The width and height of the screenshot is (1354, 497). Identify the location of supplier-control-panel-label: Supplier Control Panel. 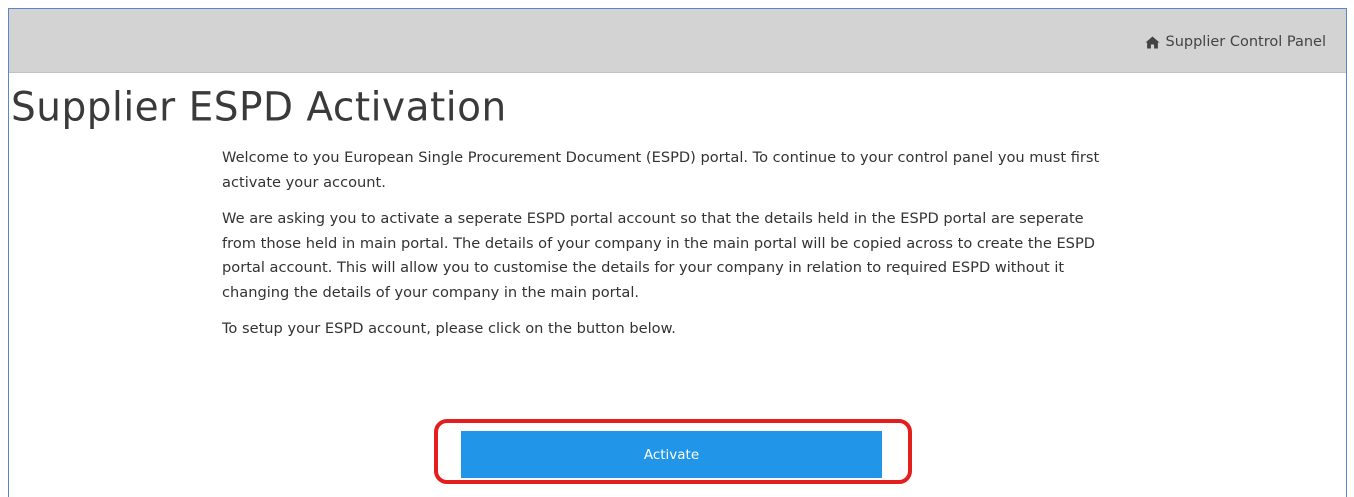
(1246, 42).